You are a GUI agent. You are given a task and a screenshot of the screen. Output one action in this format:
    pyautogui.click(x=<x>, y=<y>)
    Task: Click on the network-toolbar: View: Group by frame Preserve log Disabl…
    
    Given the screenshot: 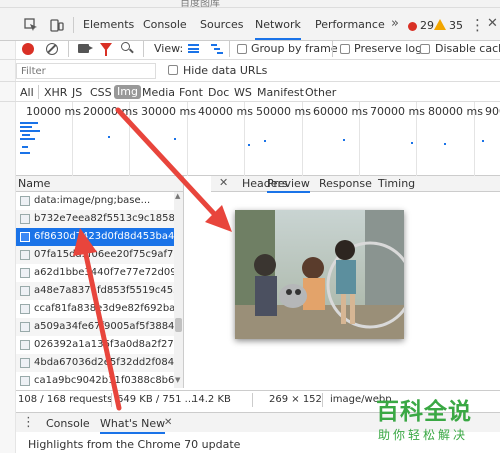 What is the action you would take?
    pyautogui.click(x=250, y=49)
    